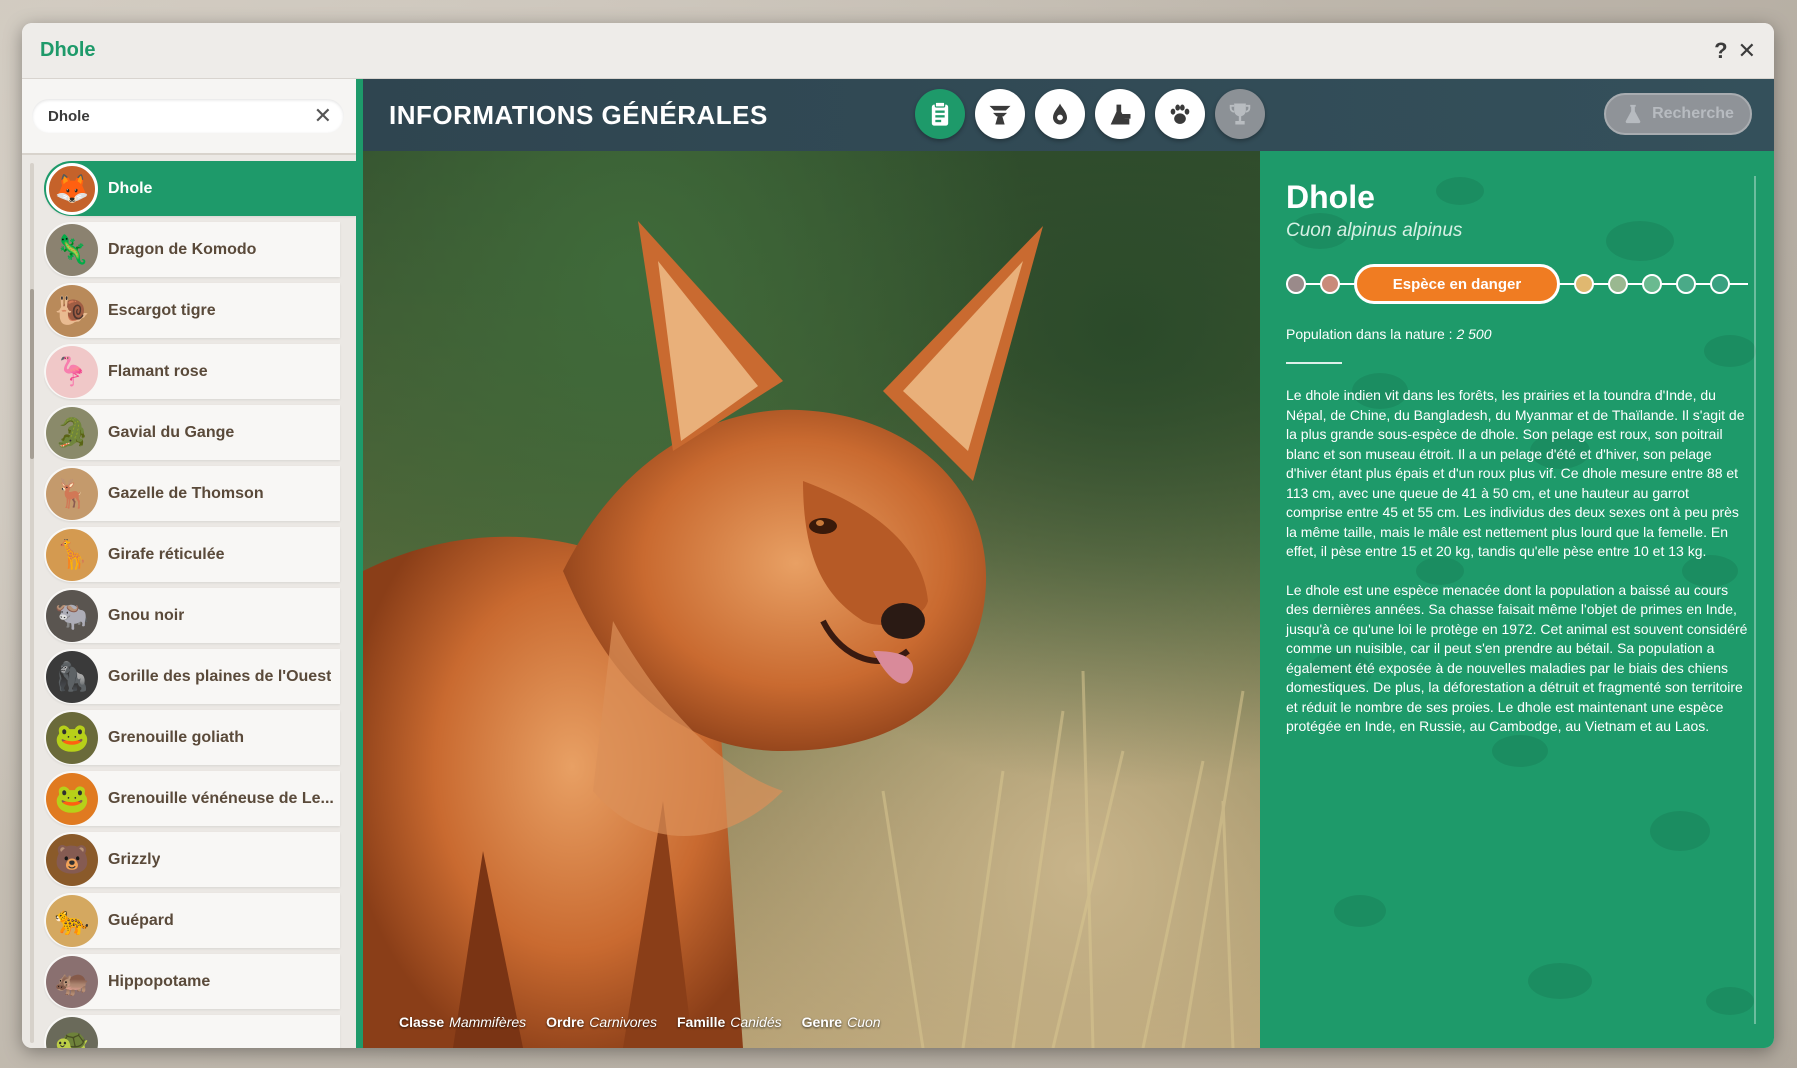 This screenshot has width=1797, height=1068. Describe the element at coordinates (578, 114) in the screenshot. I see `section-title: INFORMATIONS GÉNÉRALES` at that location.